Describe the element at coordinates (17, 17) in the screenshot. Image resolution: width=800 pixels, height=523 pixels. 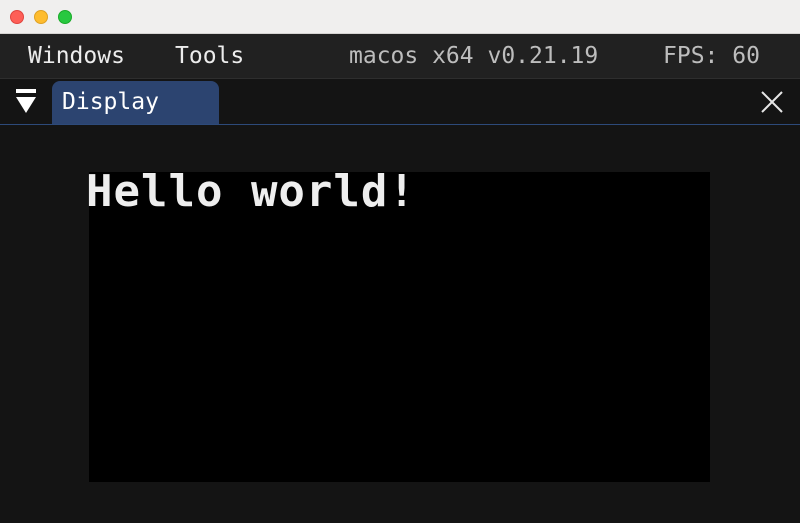
I see `close-window-button` at that location.